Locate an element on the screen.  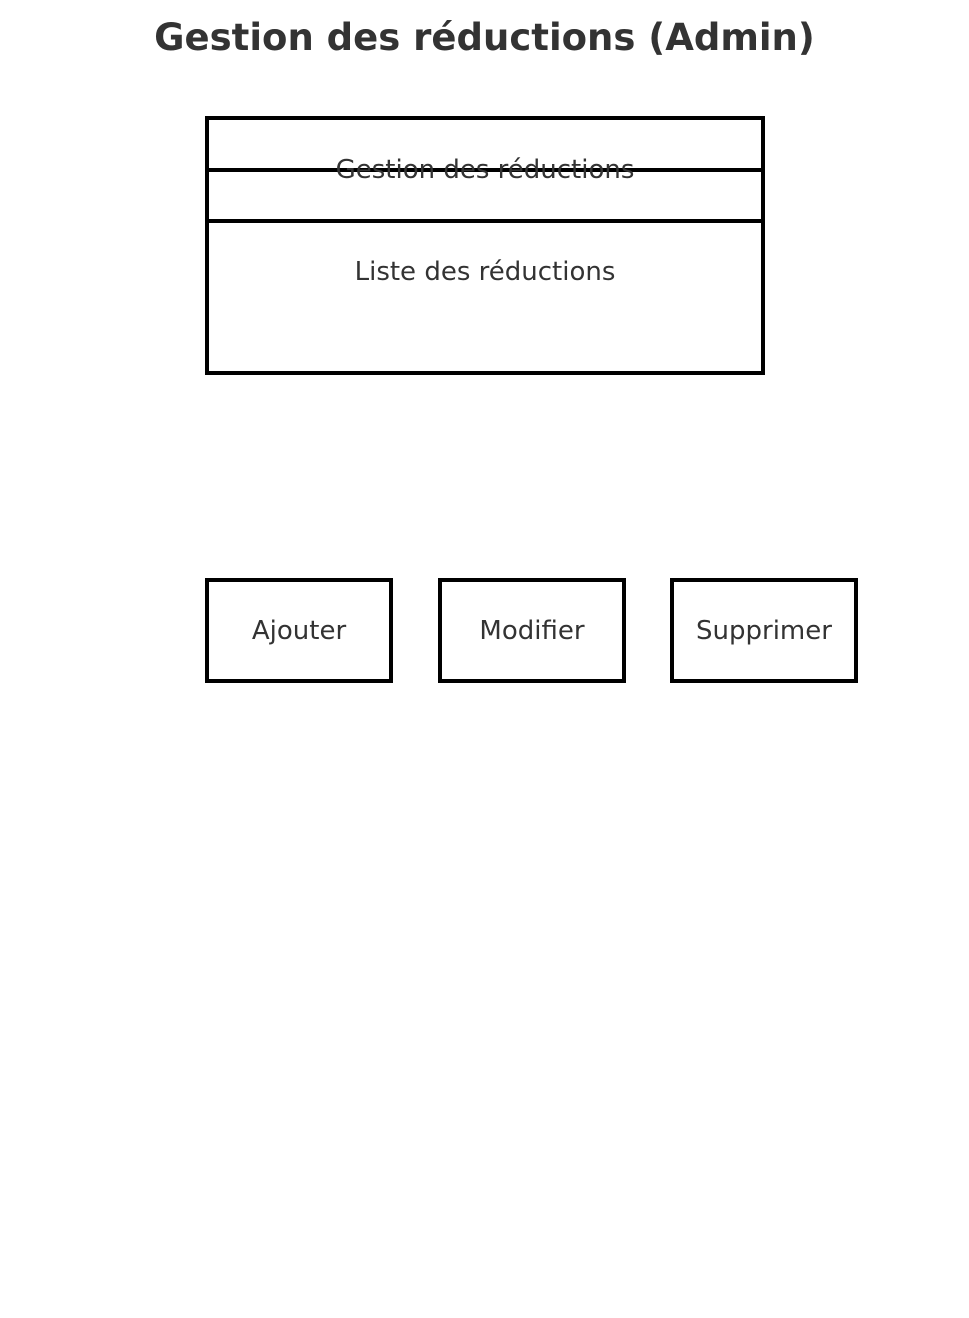
panel-divider-bottom is located at coordinates (485, 221).